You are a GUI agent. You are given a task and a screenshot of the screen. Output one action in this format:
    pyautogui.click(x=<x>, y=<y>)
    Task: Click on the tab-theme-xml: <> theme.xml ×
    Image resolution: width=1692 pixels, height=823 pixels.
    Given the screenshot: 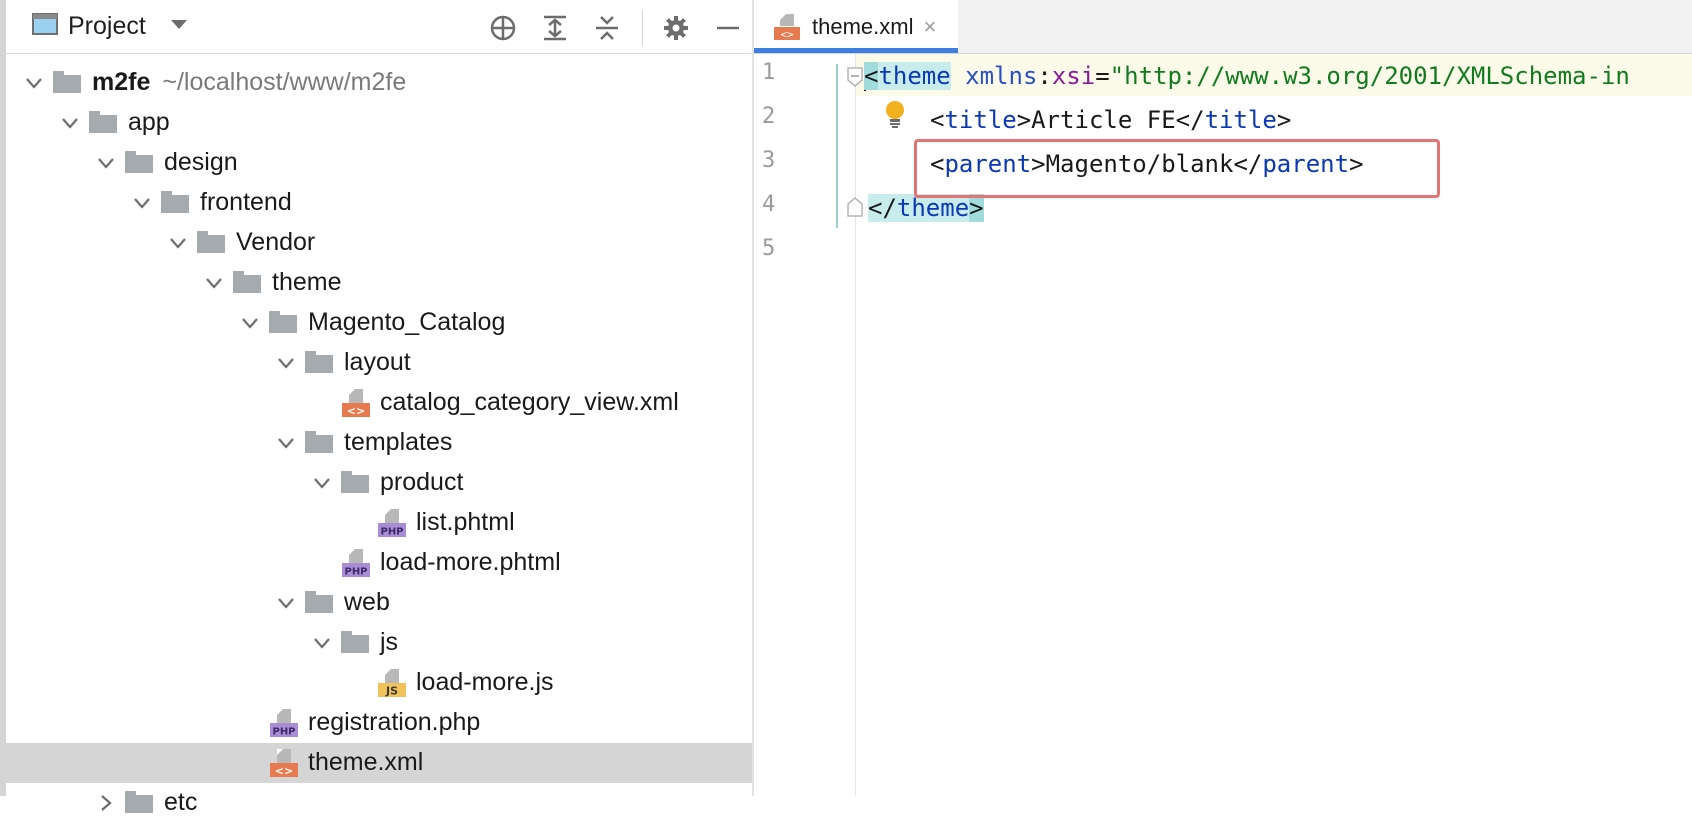 What is the action you would take?
    pyautogui.click(x=856, y=26)
    